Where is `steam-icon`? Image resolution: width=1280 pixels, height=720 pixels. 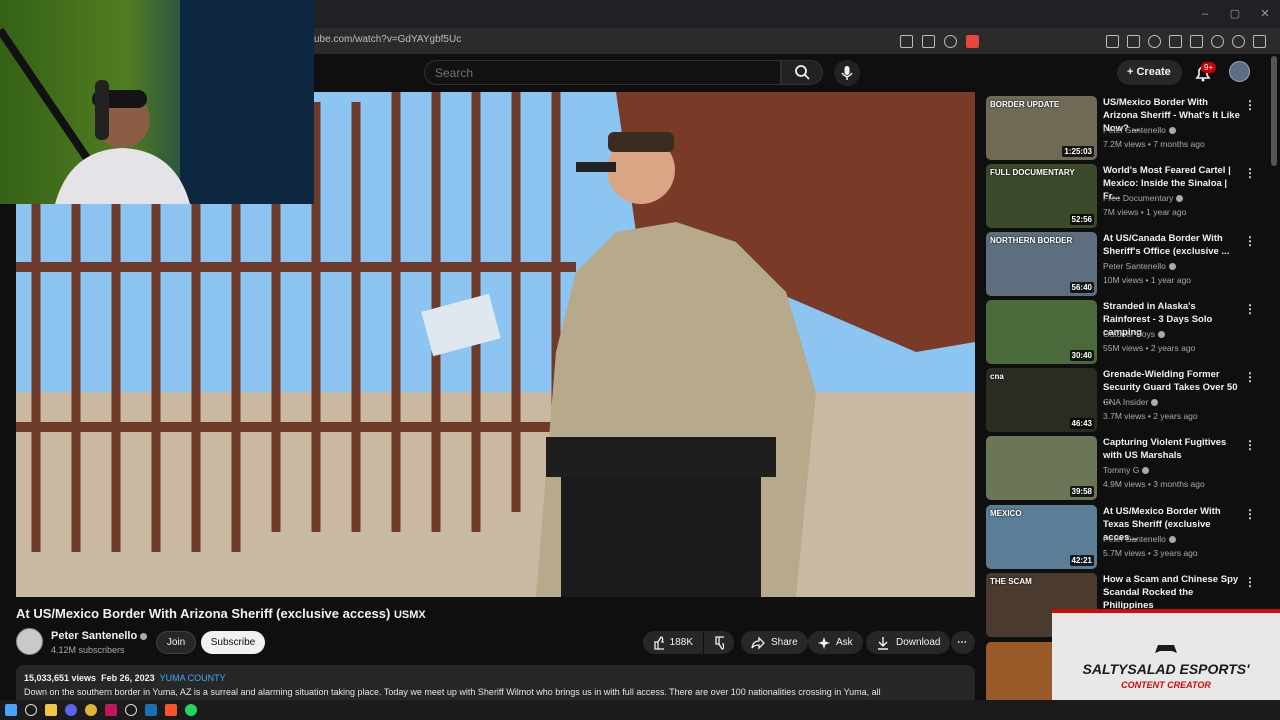 steam-icon is located at coordinates (151, 710).